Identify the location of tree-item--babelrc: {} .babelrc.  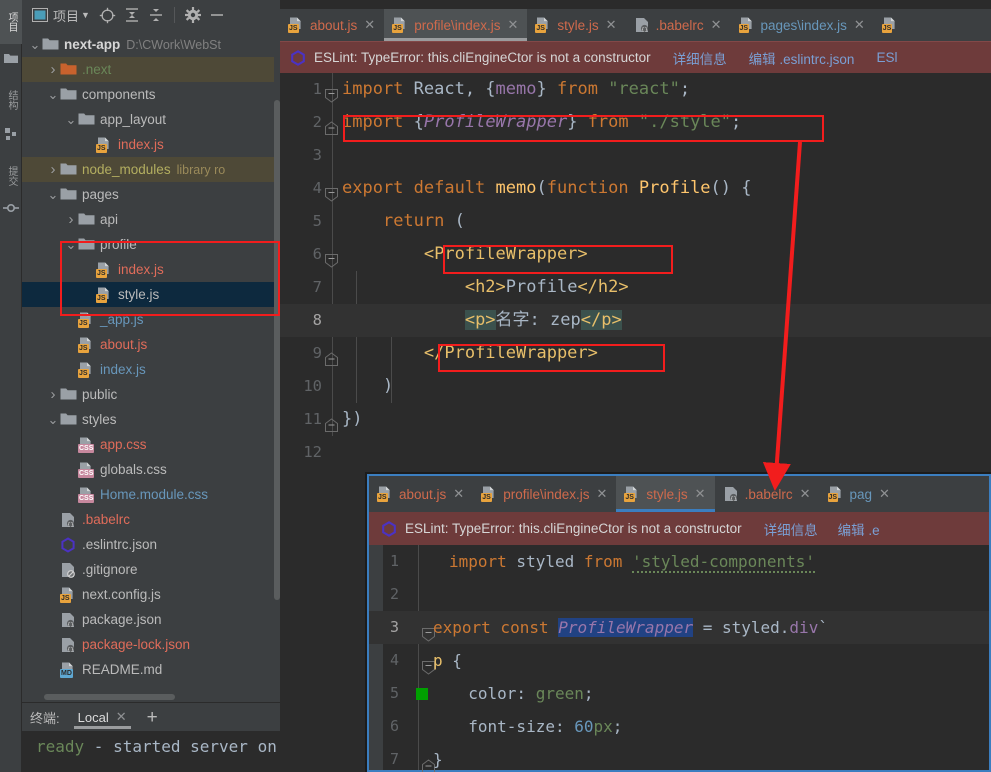
(148, 519).